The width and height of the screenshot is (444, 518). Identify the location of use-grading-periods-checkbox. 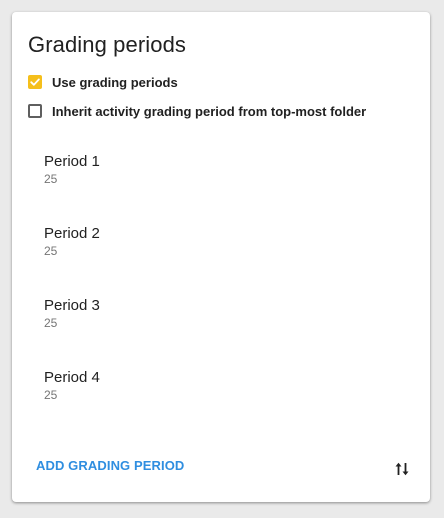
(35, 82).